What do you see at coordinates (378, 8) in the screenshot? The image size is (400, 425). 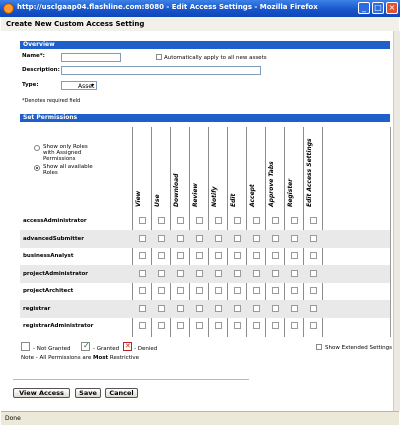 I see `maximize-icon: □` at bounding box center [378, 8].